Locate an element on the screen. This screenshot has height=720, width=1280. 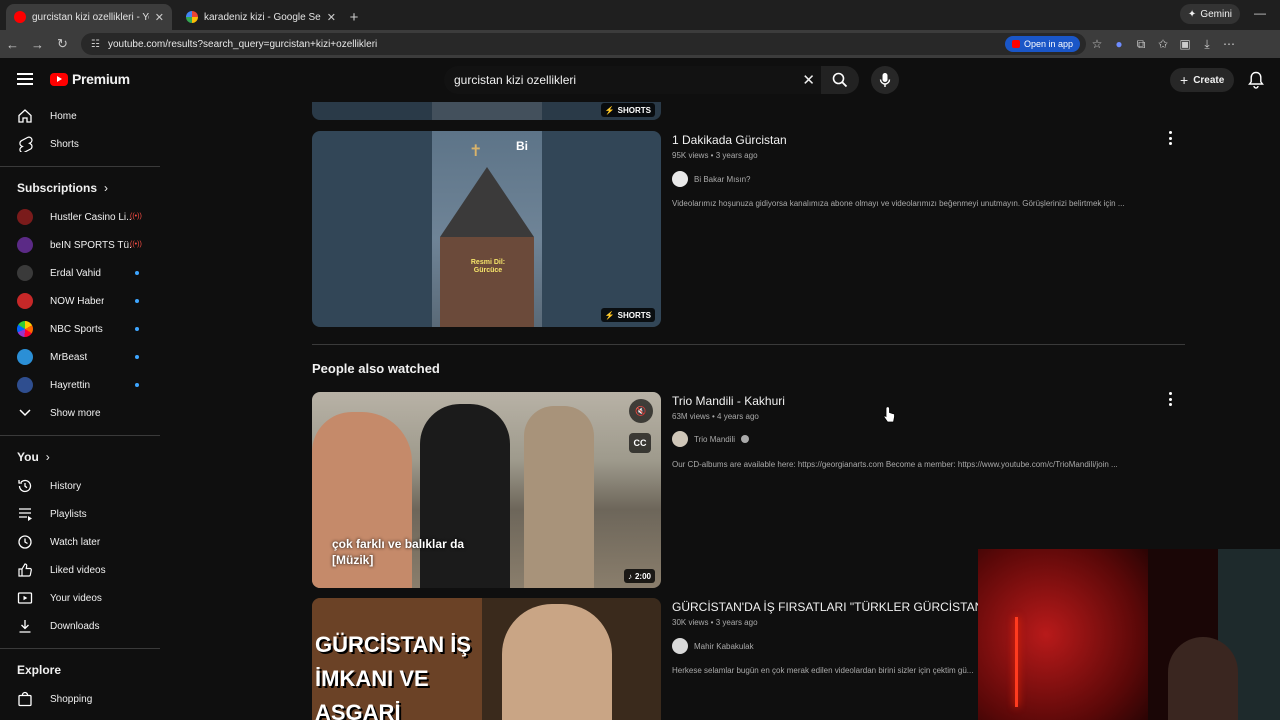
menu-icon is located at coordinates (25, 79).